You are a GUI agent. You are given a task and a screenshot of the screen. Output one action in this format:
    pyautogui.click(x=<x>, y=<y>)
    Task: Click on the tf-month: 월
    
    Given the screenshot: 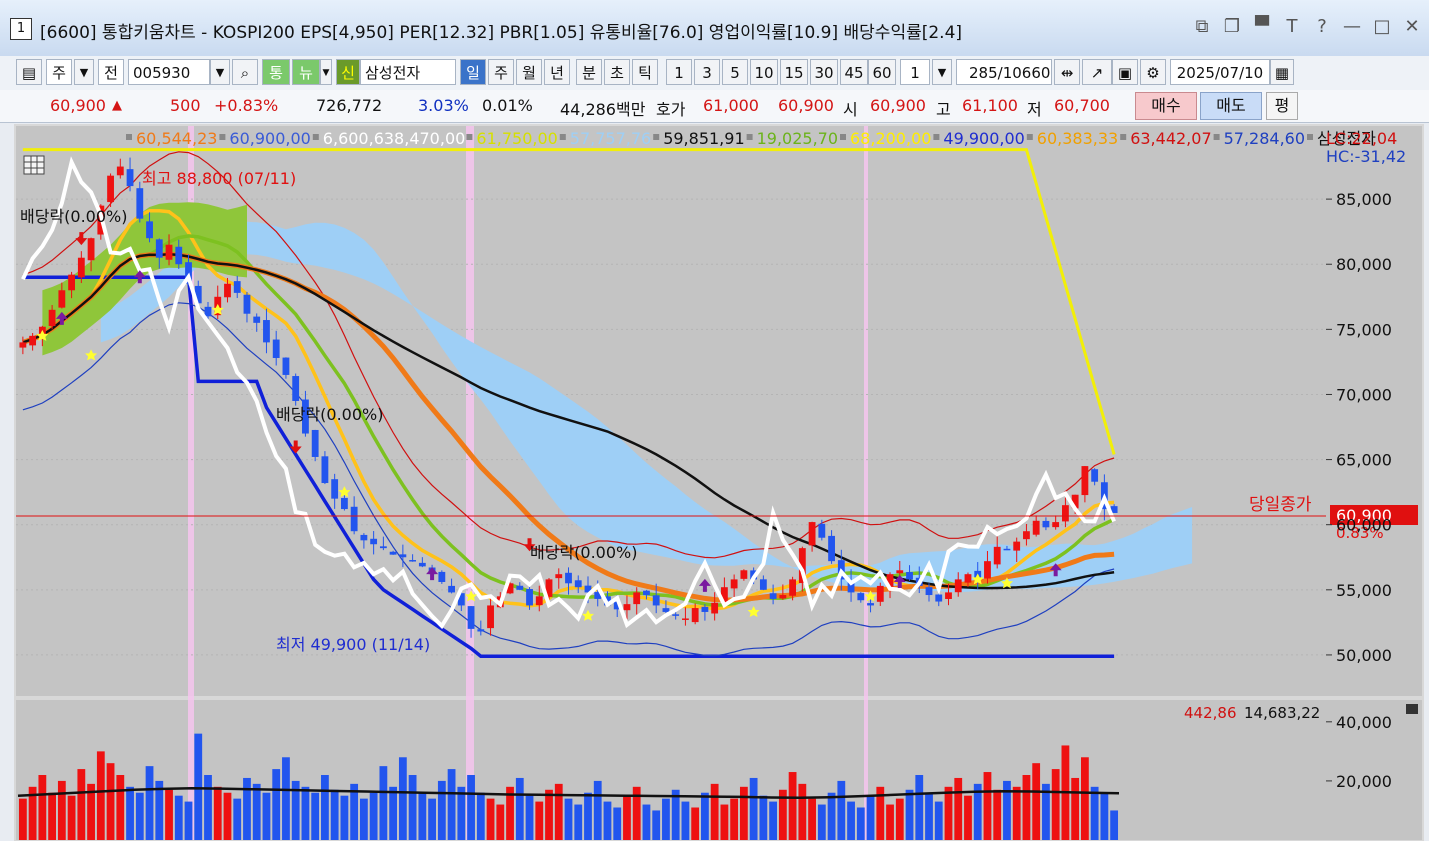 What is the action you would take?
    pyautogui.click(x=529, y=72)
    